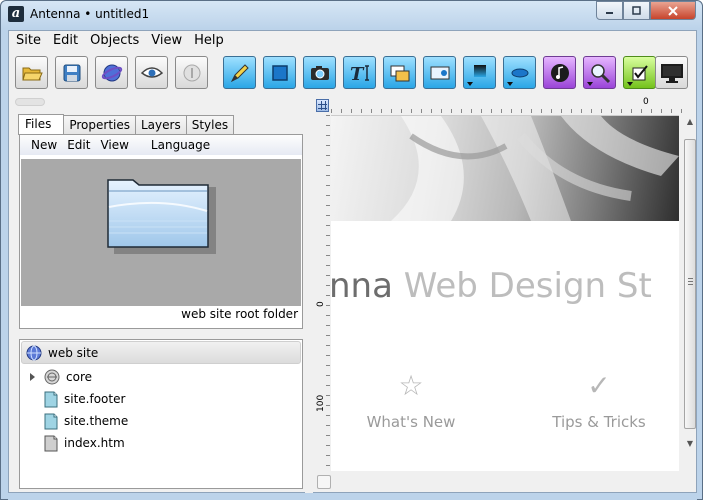  What do you see at coordinates (114, 41) in the screenshot?
I see `menu-objects: Objects` at bounding box center [114, 41].